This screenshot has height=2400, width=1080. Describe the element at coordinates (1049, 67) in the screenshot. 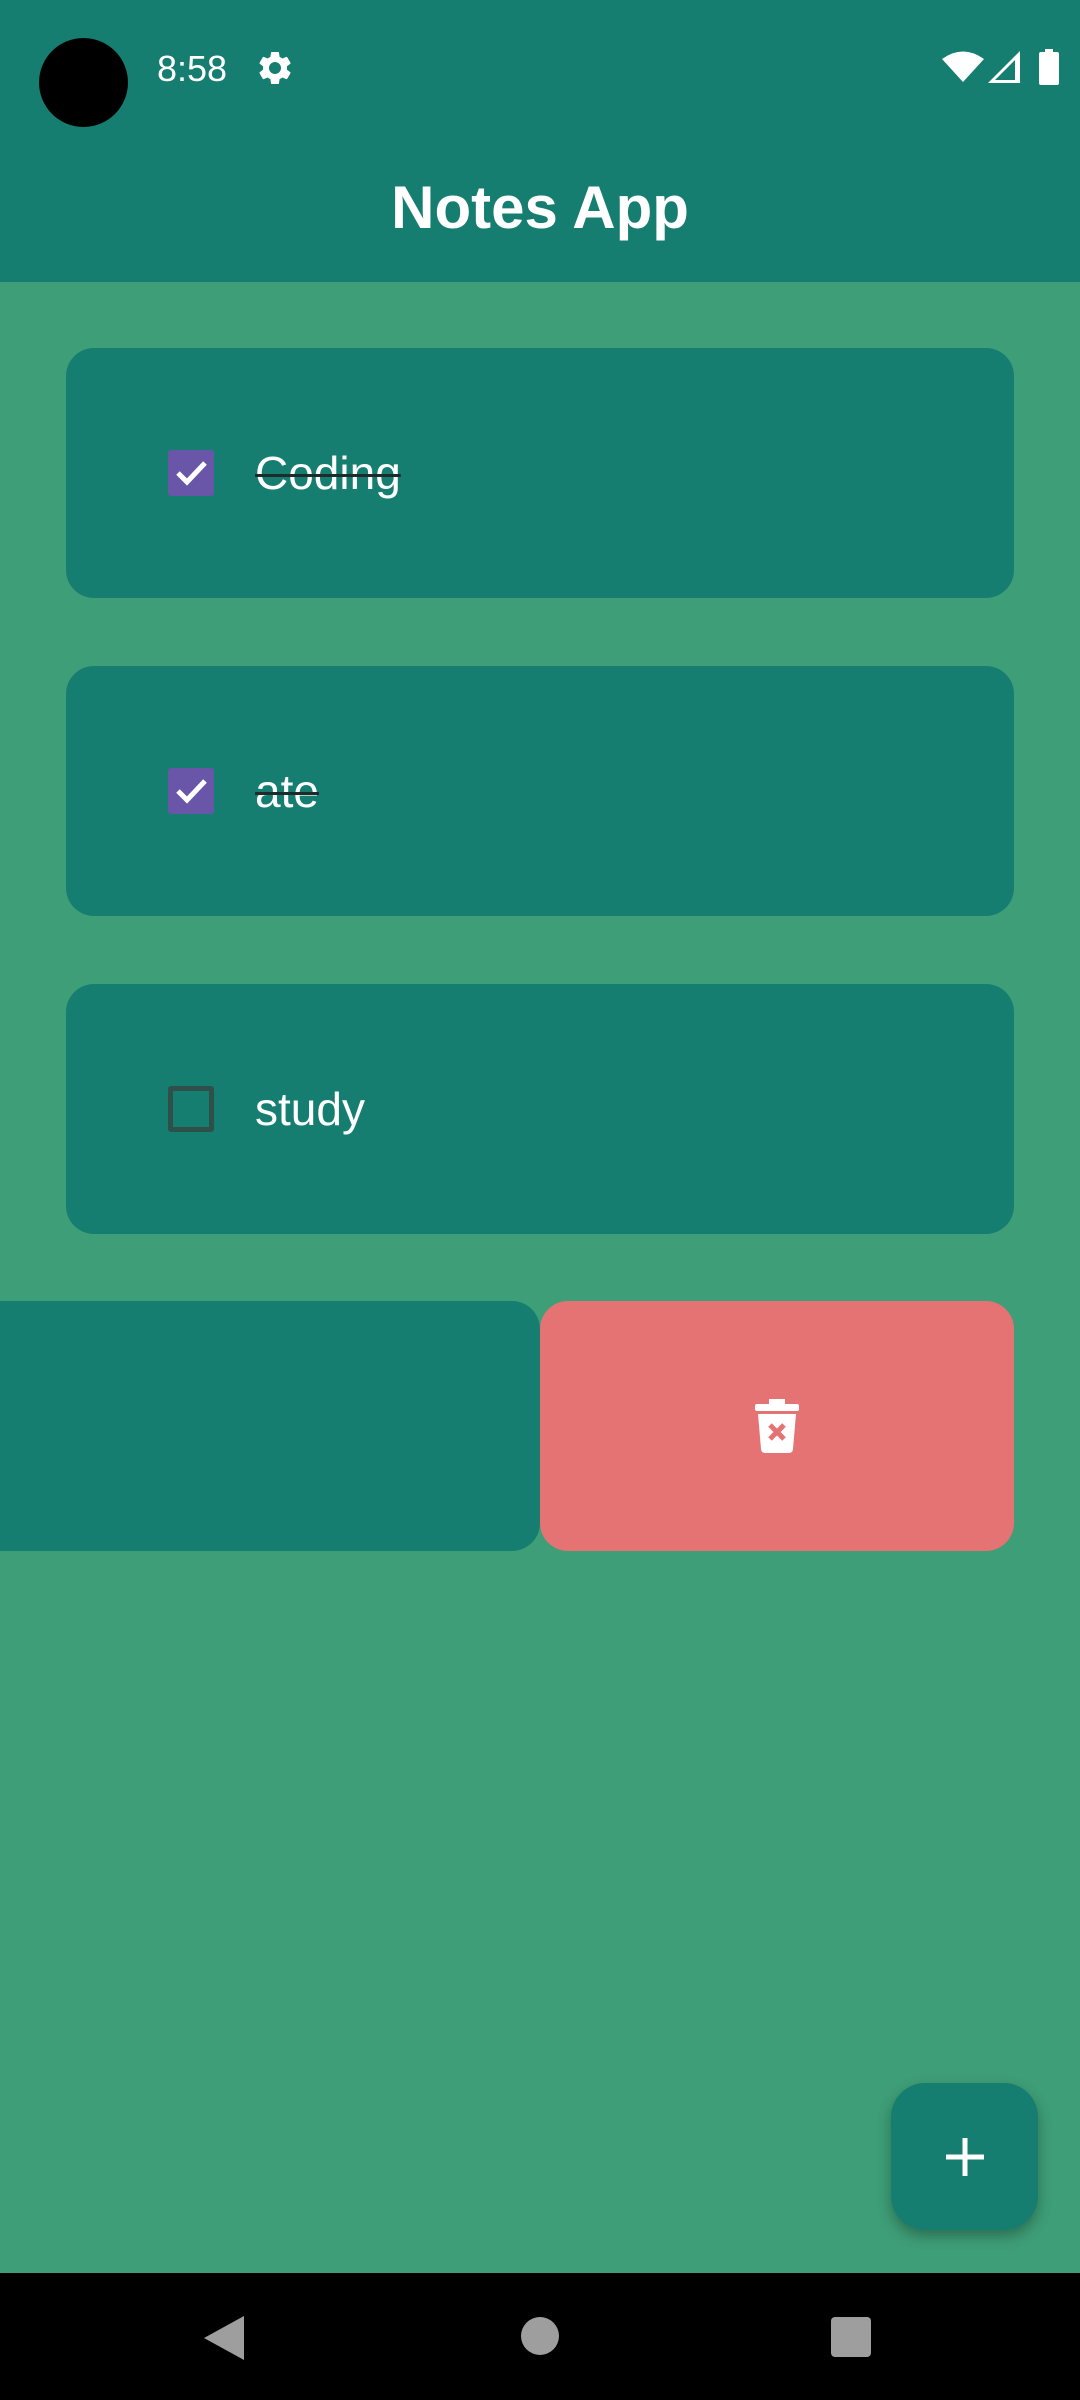

I see `battery-icon` at that location.